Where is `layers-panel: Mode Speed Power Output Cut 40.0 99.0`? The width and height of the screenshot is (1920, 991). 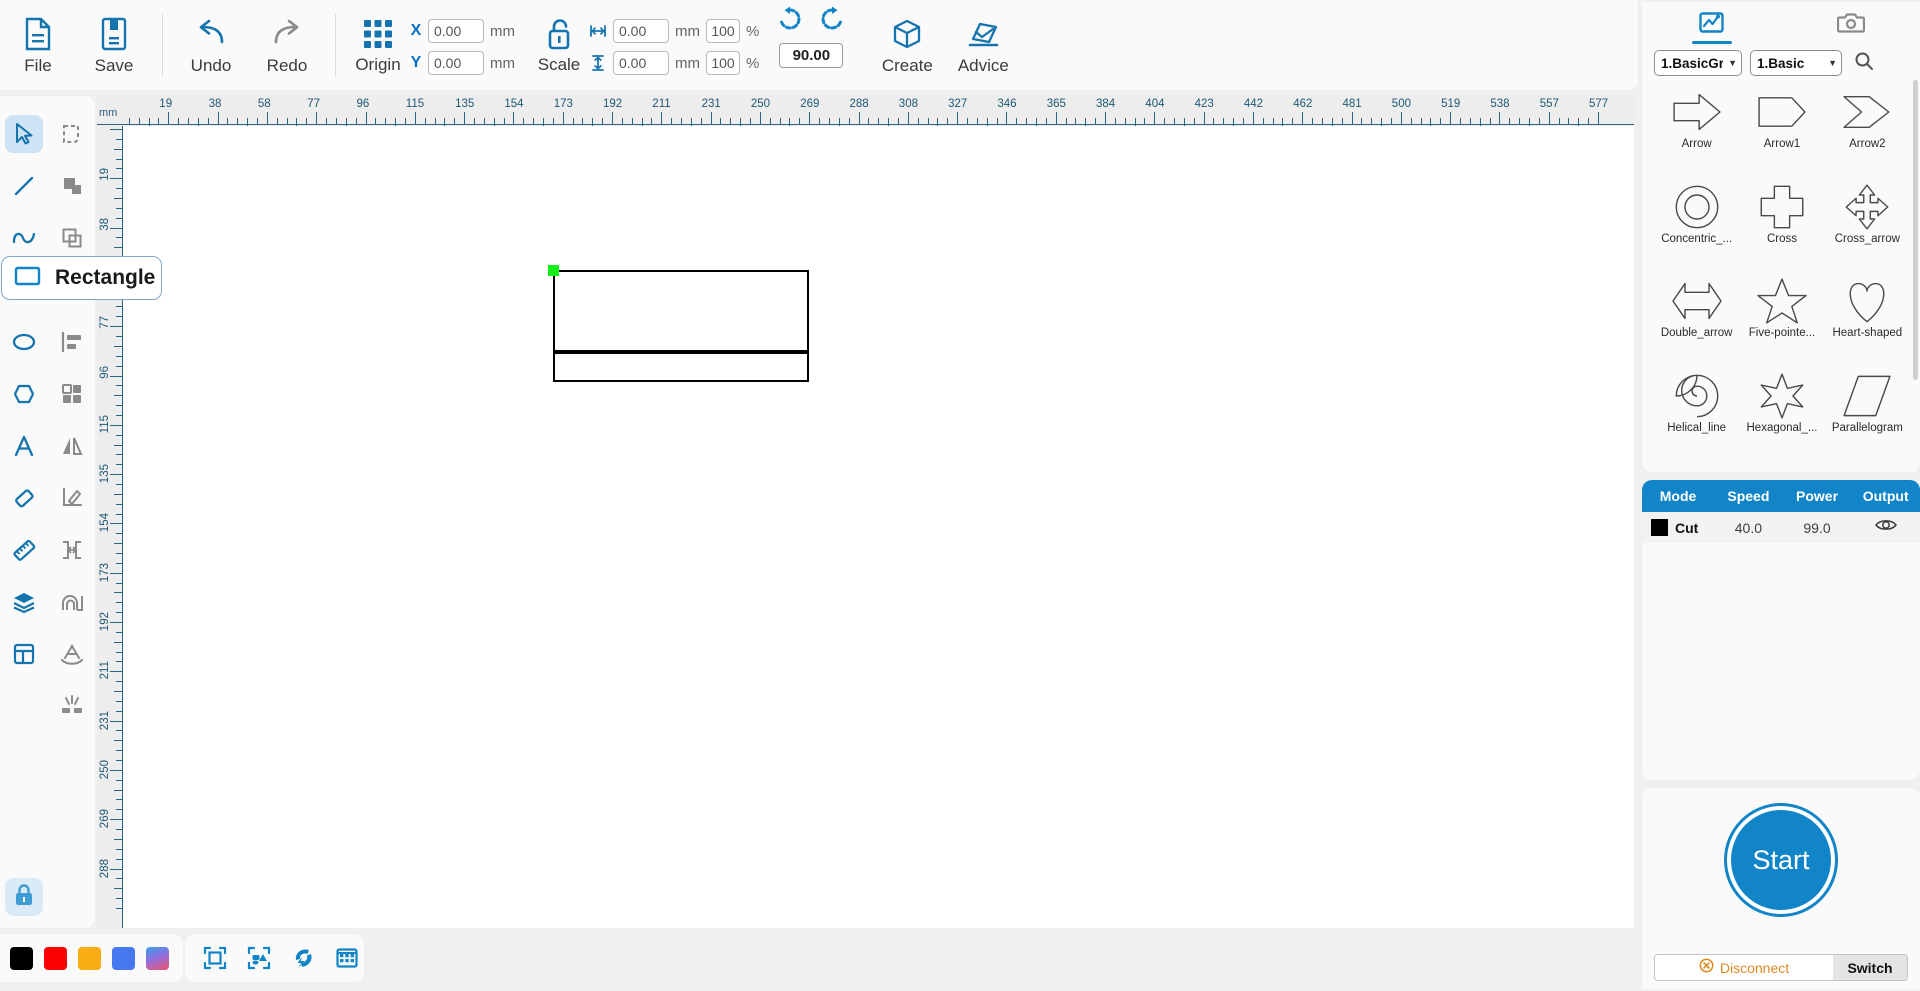
layers-panel: Mode Speed Power Output Cut 40.0 99.0 is located at coordinates (1781, 630).